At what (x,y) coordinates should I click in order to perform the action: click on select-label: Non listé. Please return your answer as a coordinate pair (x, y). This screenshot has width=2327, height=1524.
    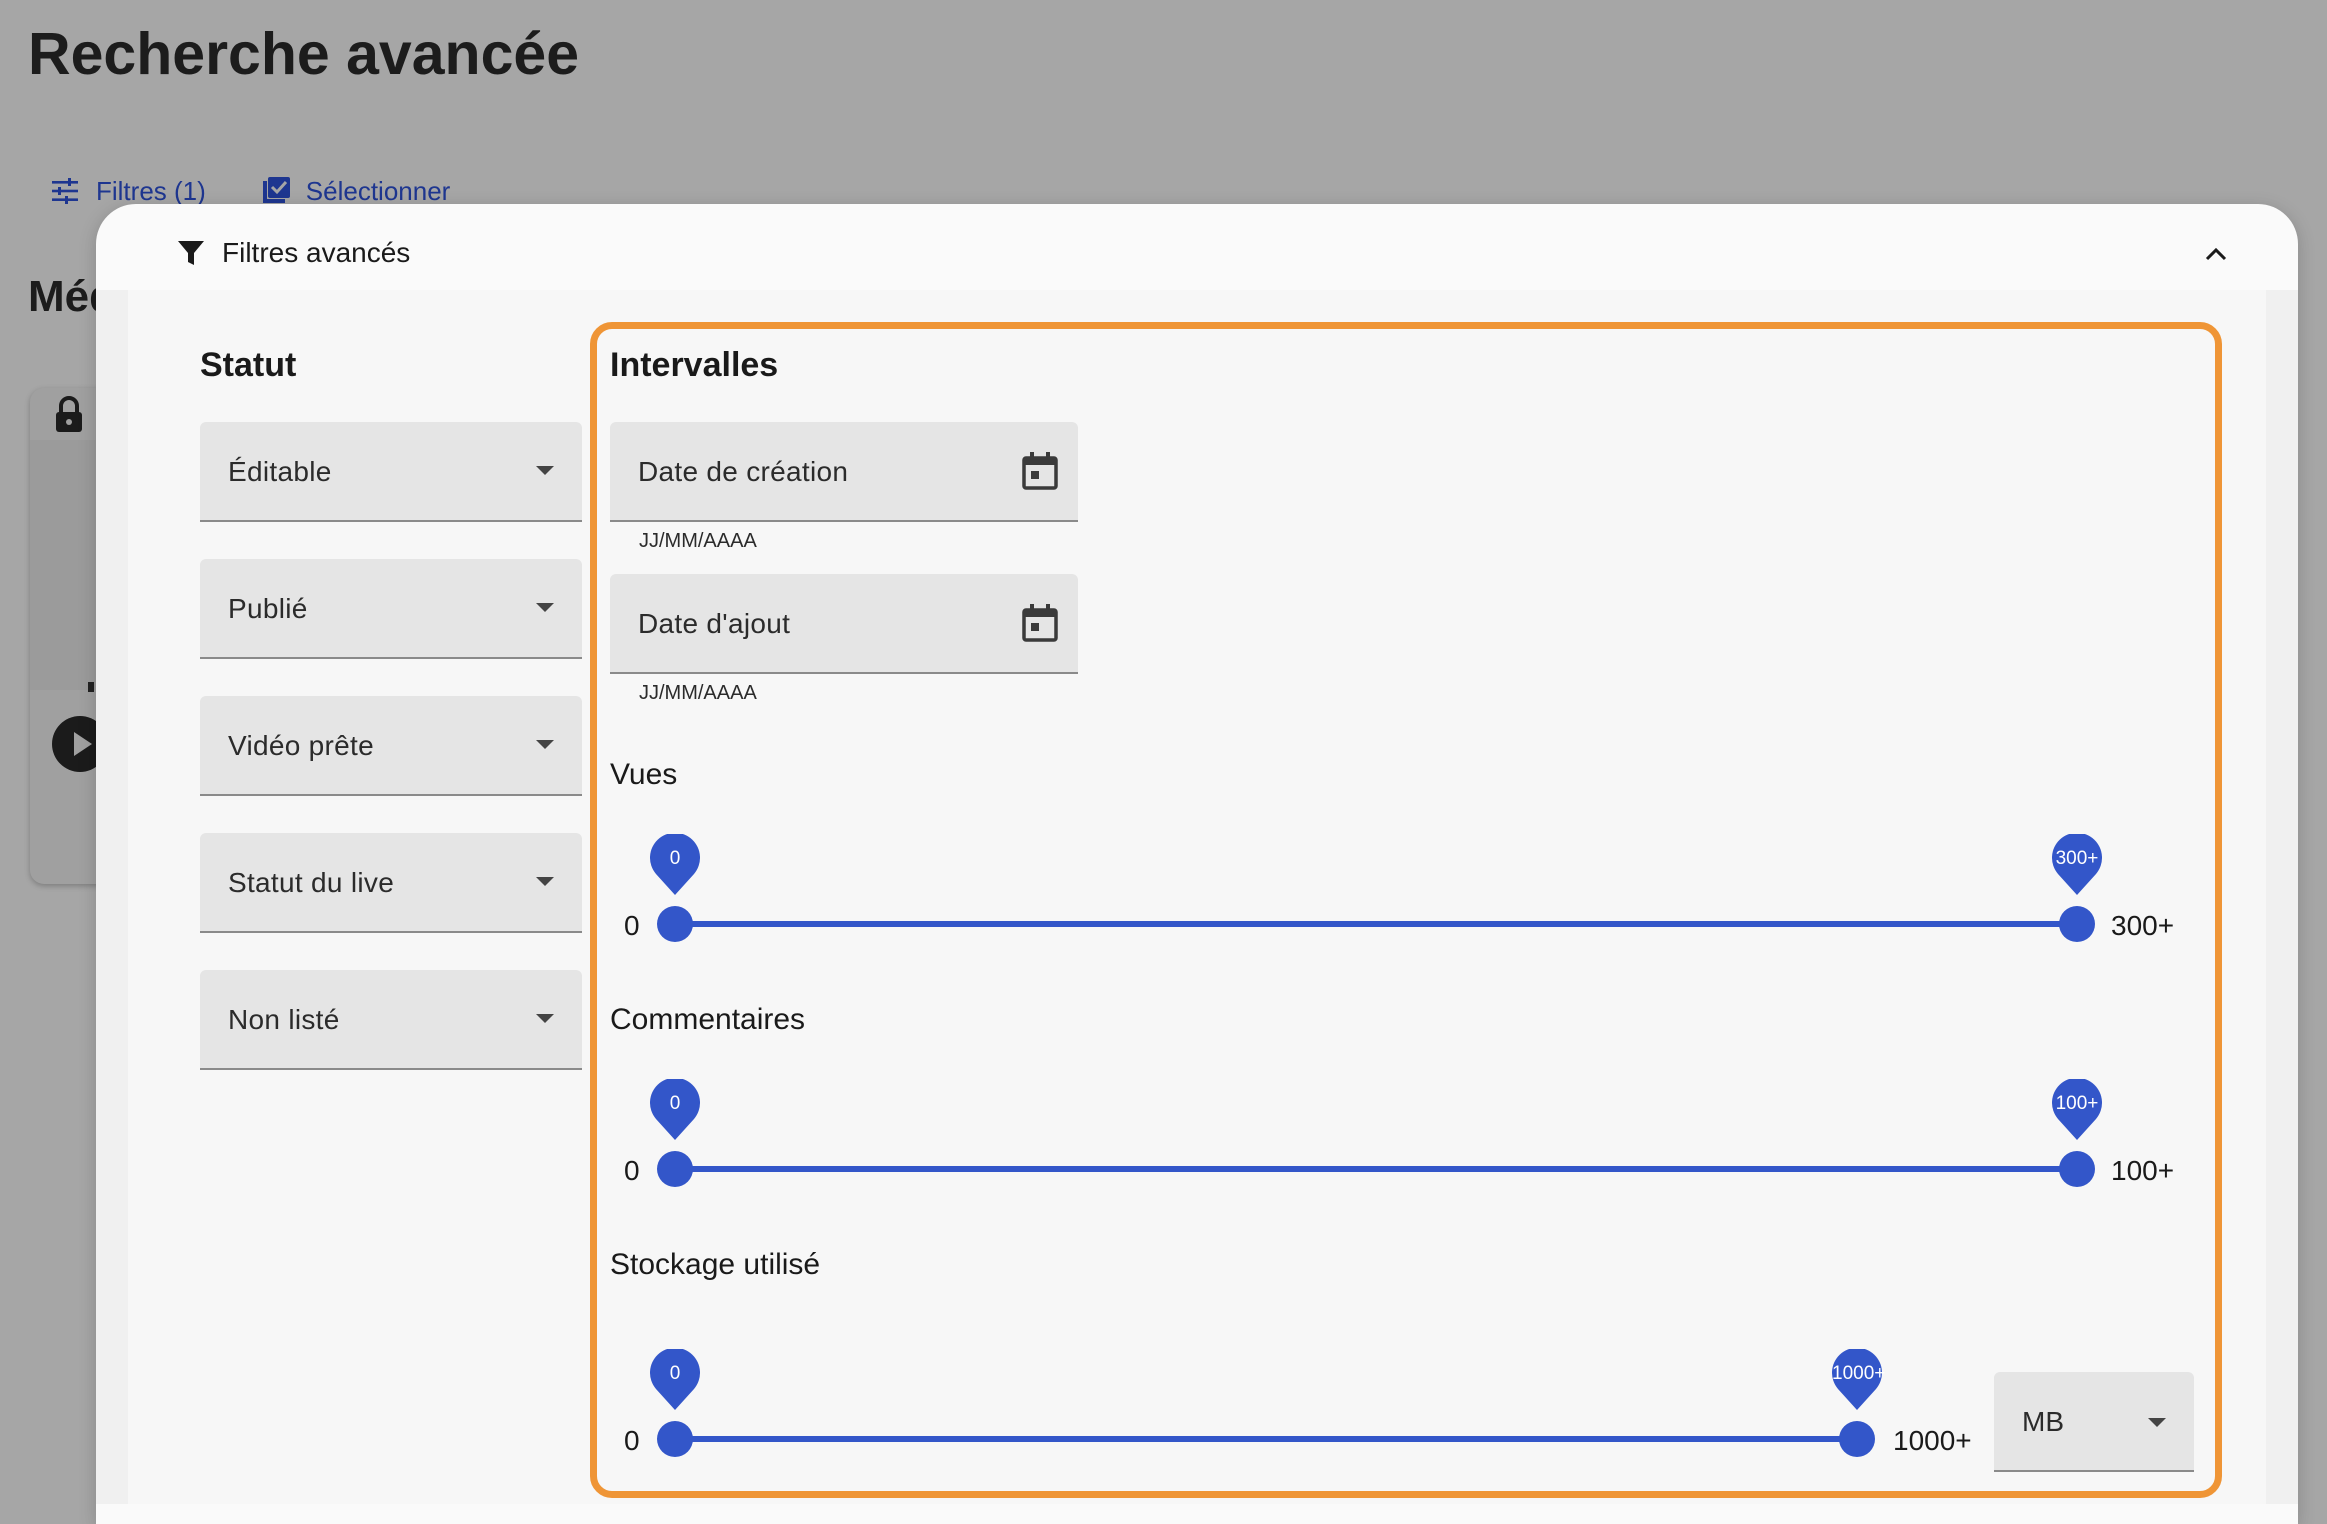
    Looking at the image, I should click on (284, 1019).